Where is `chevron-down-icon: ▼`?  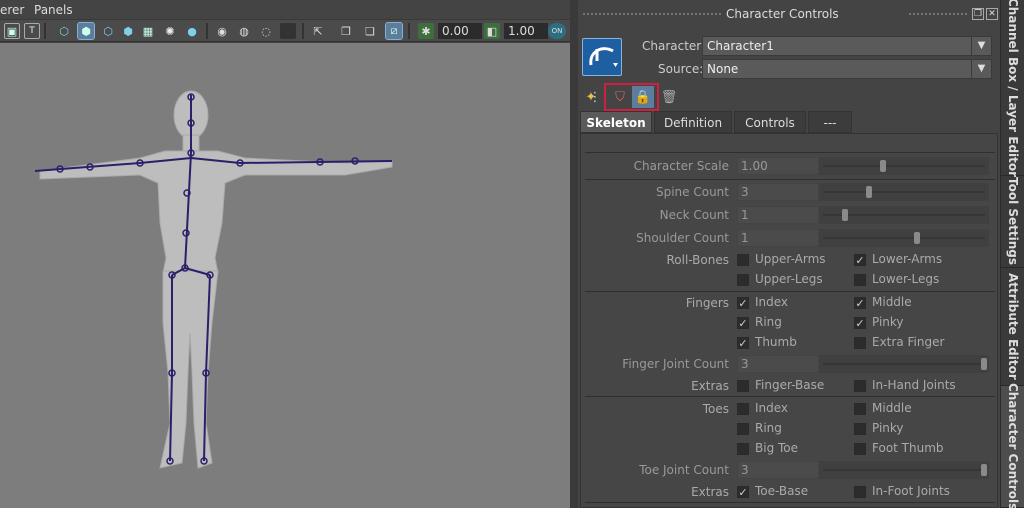
chevron-down-icon: ▼ is located at coordinates (981, 69).